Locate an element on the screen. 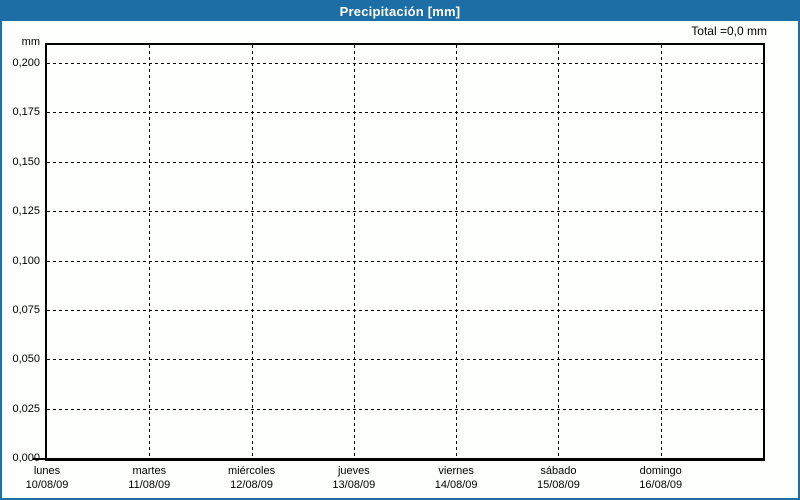  y-tick-label: 0,200 is located at coordinates (26, 63).